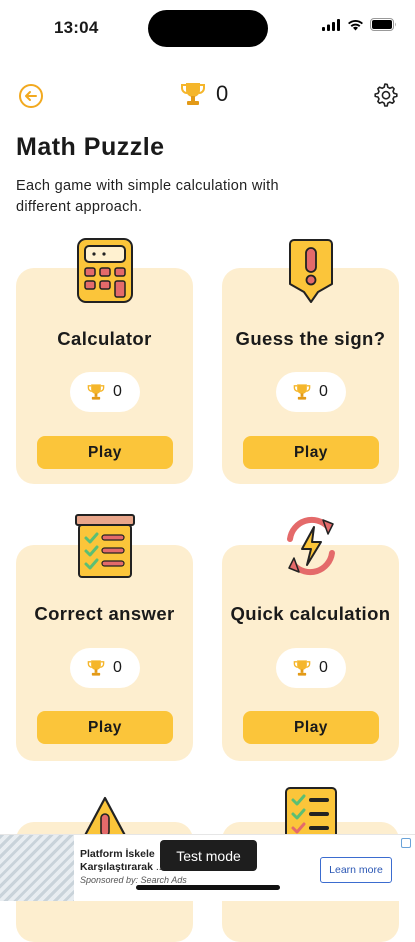 The image size is (415, 942). Describe the element at coordinates (117, 854) in the screenshot. I see `ad-headline-line1: Platform İskele` at that location.